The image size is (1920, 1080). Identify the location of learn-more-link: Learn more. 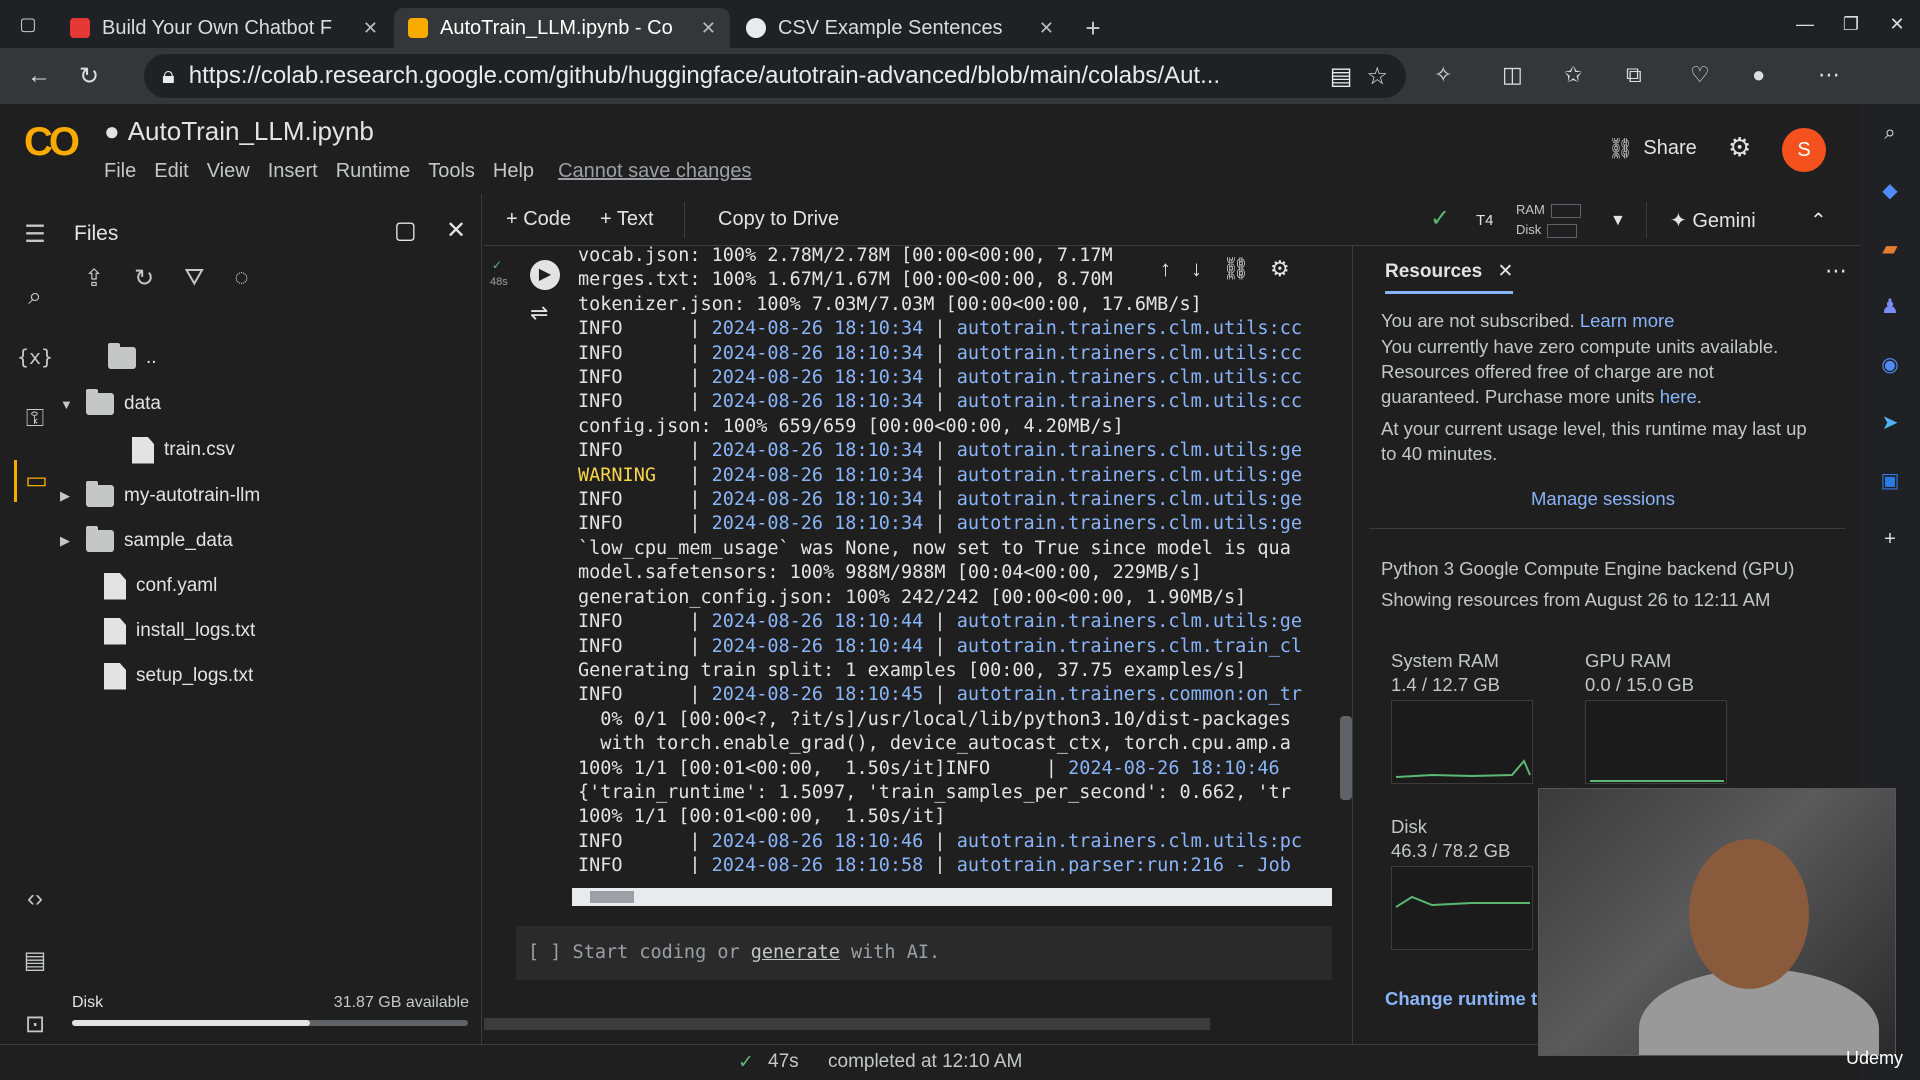
(1627, 320).